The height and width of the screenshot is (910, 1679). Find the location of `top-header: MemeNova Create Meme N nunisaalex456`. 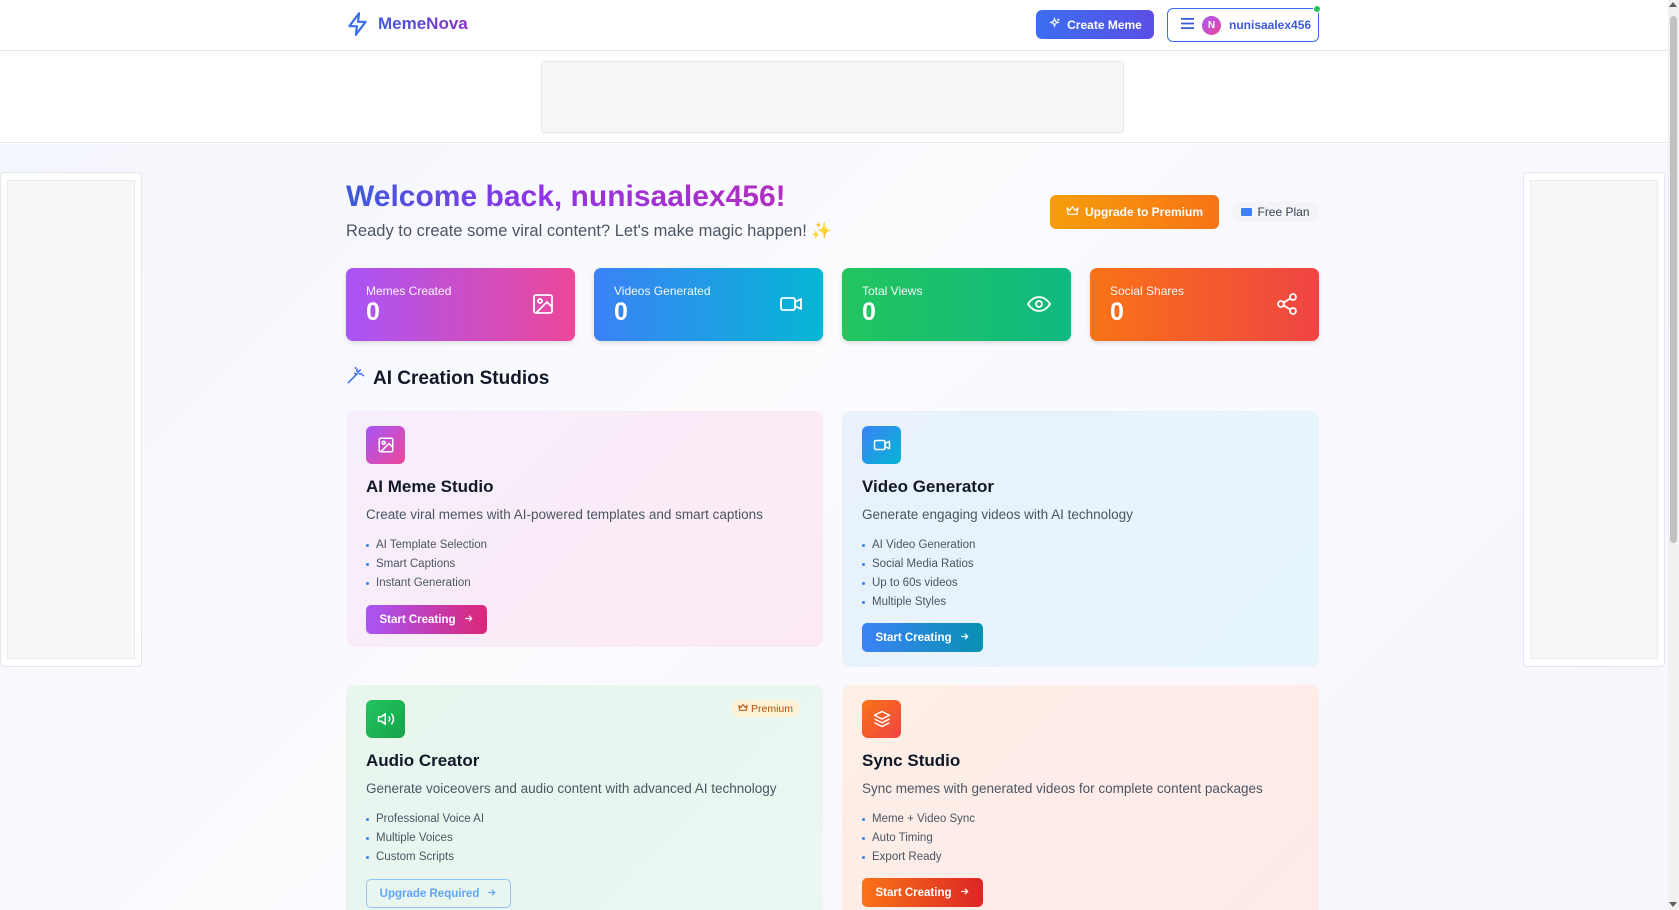

top-header: MemeNova Create Meme N nunisaalex456 is located at coordinates (834, 25).